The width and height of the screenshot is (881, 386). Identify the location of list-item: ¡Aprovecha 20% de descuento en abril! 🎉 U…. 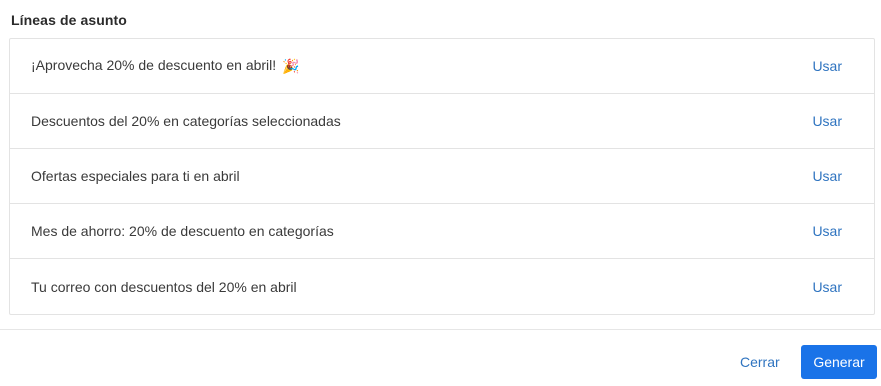
(442, 66).